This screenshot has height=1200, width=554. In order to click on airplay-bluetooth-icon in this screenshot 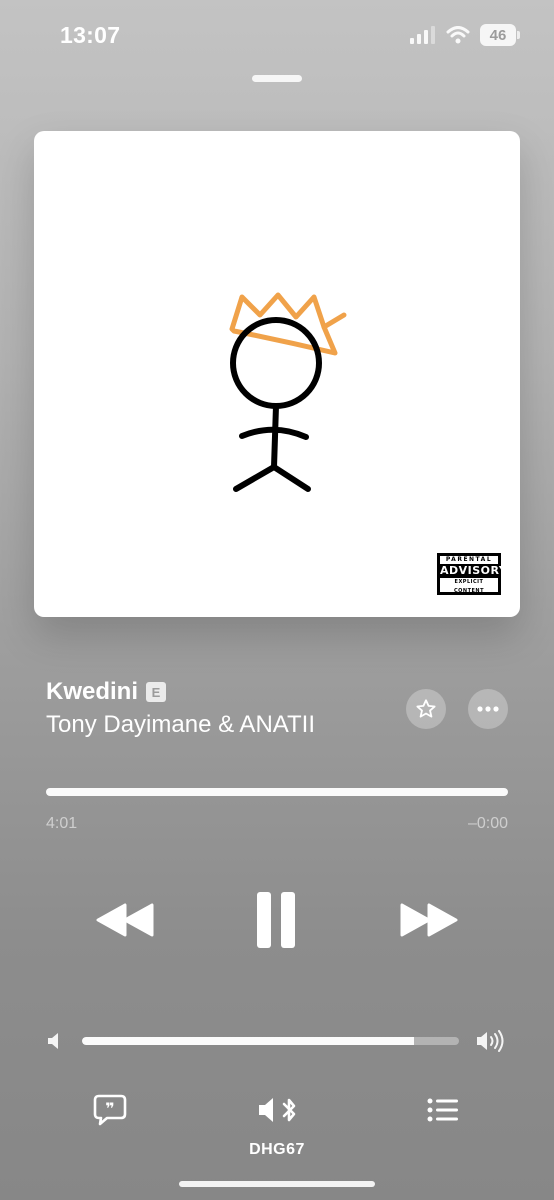, I will do `click(277, 1110)`.